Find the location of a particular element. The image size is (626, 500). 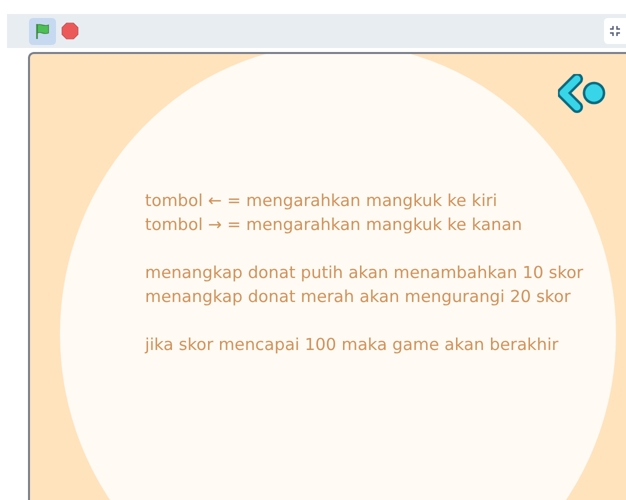

unfullscreen-button is located at coordinates (615, 31).